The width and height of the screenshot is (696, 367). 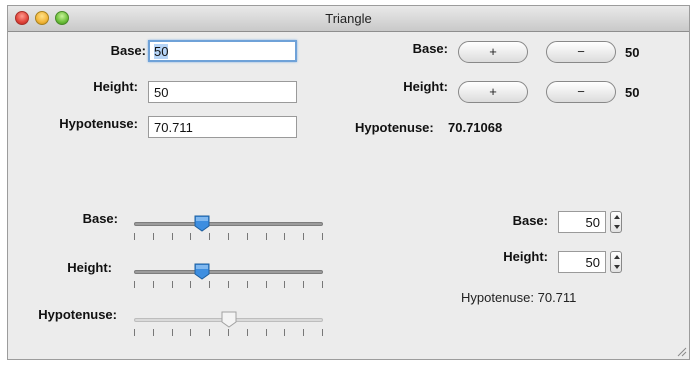 I want to click on base-slider-thumb, so click(x=202, y=223).